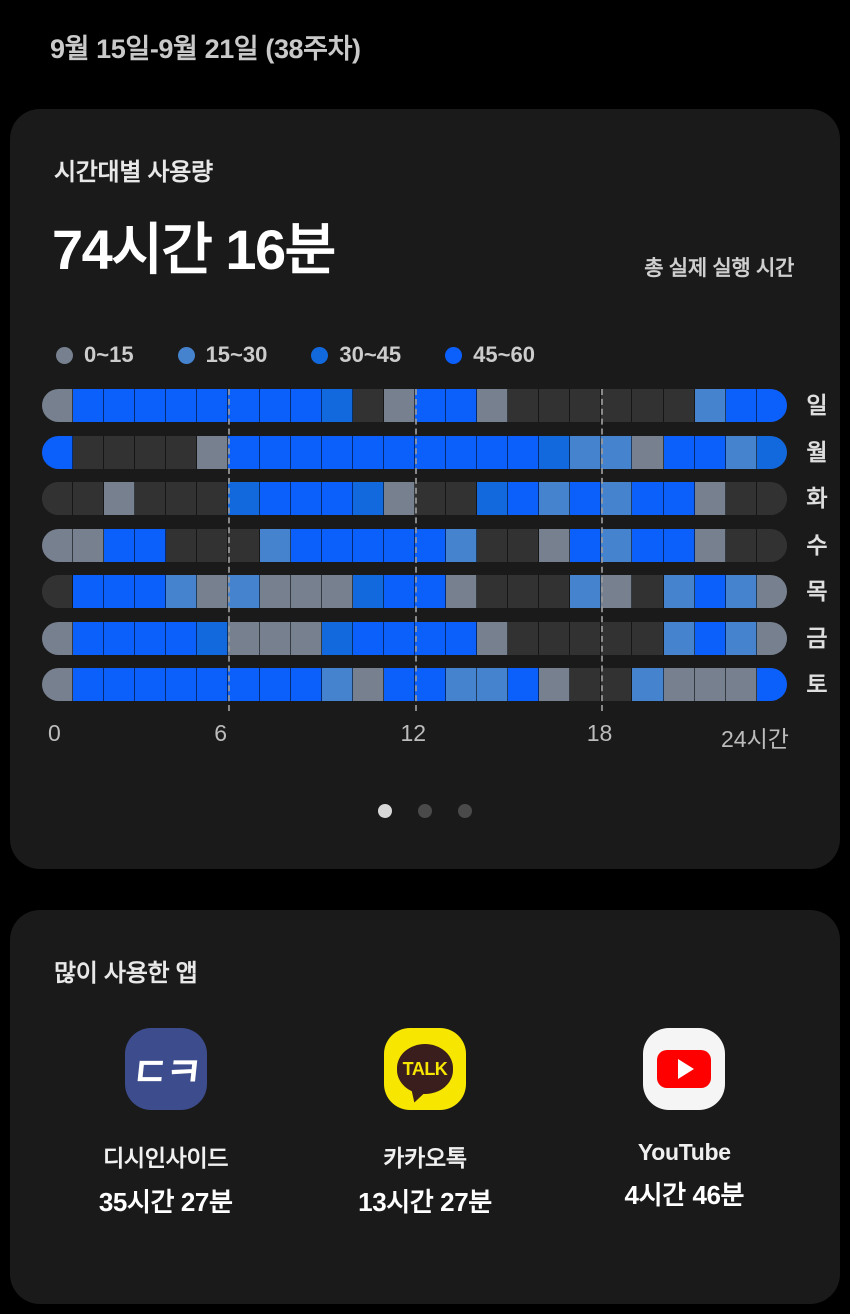 The height and width of the screenshot is (1314, 850). What do you see at coordinates (194, 249) in the screenshot?
I see `total-usage-time: 74시간 16분` at bounding box center [194, 249].